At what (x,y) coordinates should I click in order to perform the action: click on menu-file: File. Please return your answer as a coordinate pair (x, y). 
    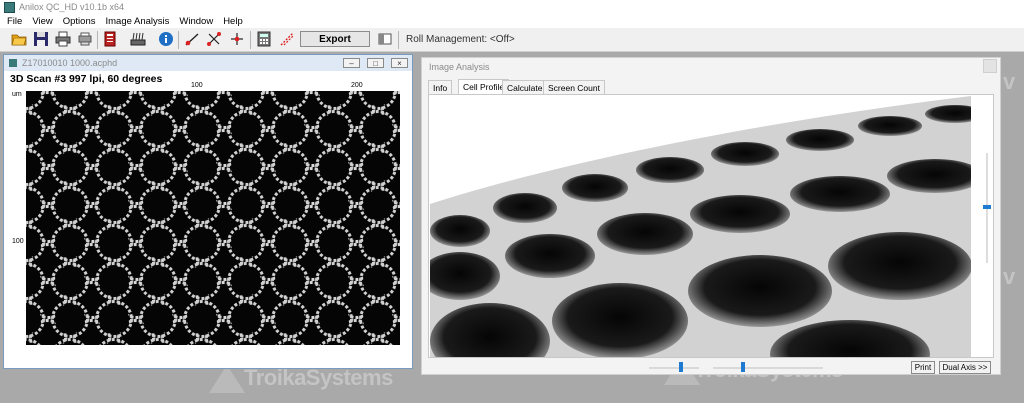
    Looking at the image, I should click on (14, 21).